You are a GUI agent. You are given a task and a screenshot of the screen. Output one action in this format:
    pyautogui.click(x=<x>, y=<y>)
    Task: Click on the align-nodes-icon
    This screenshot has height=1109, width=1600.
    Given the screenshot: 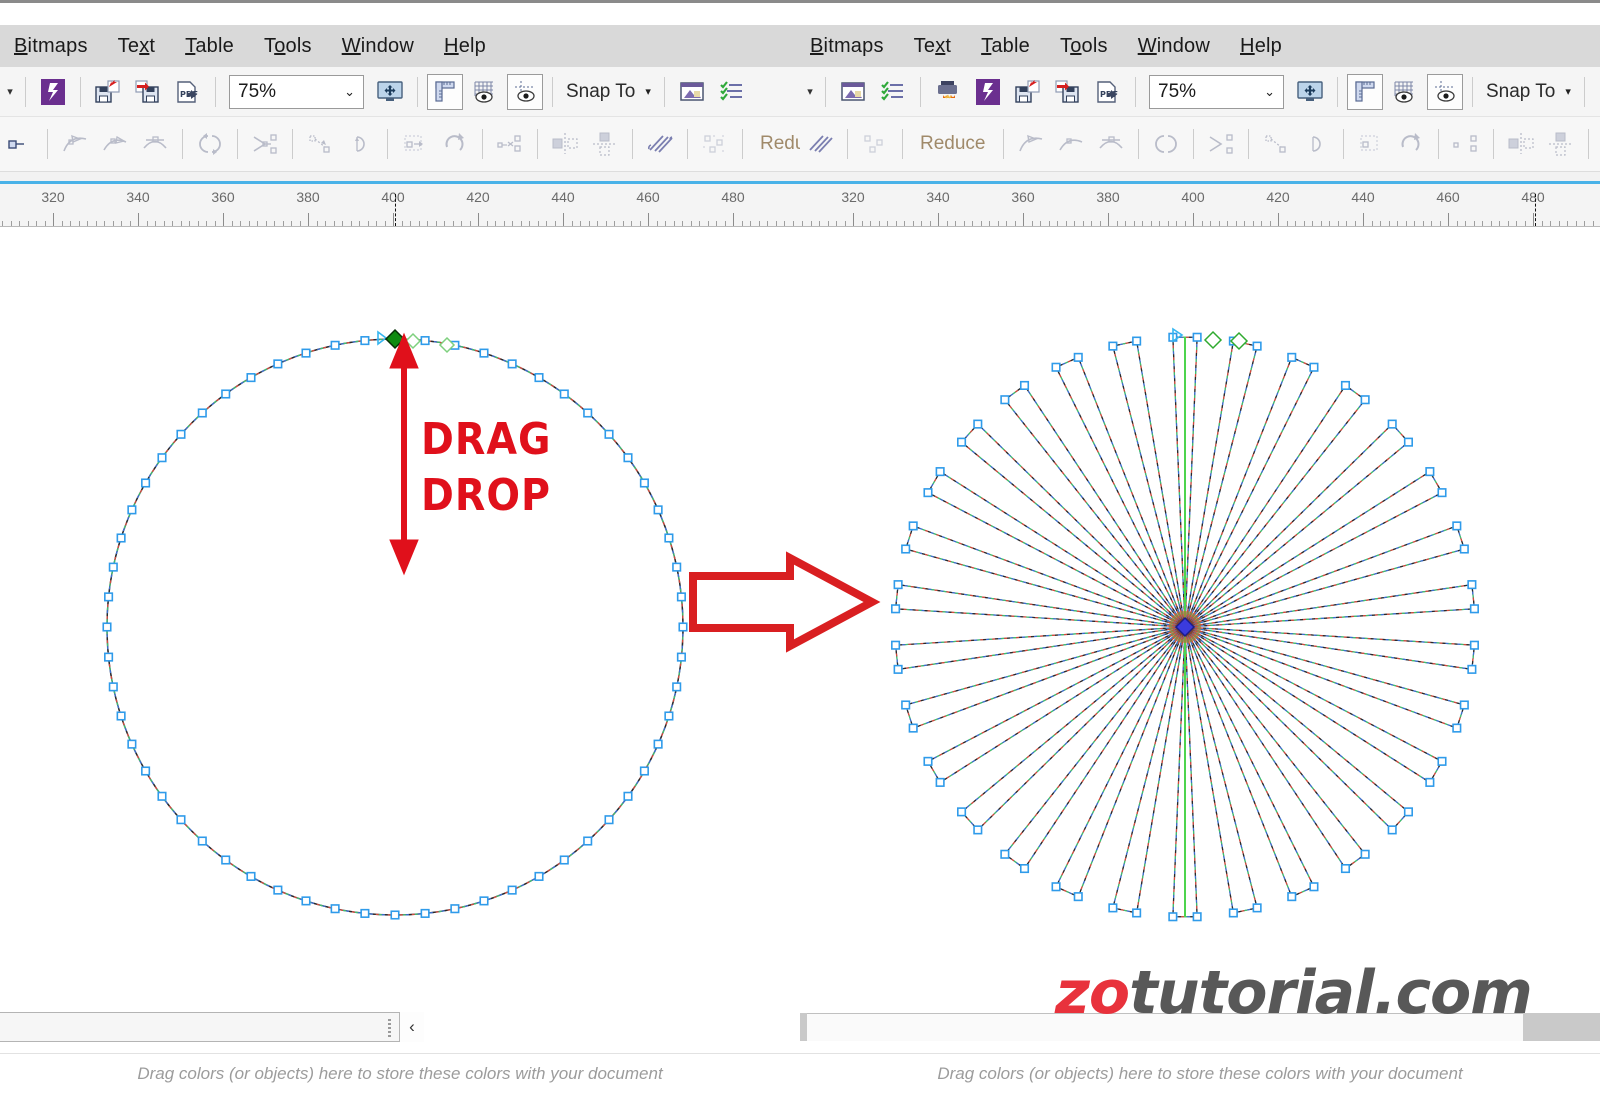 What is the action you would take?
    pyautogui.click(x=510, y=144)
    